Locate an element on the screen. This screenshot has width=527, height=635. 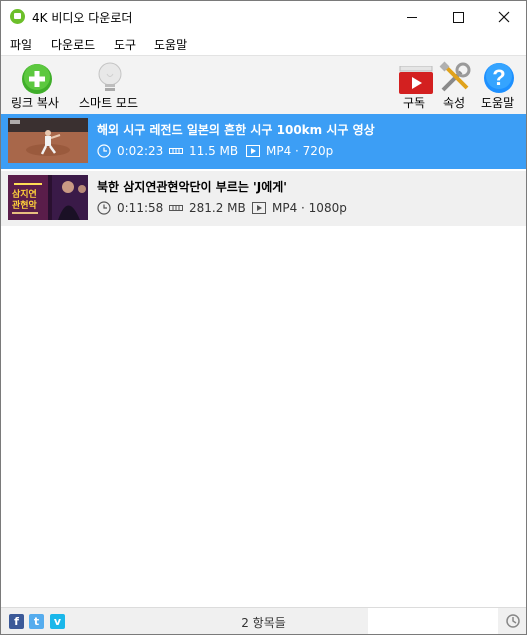
paste-link-label: 링크 복사 is located at coordinates (35, 103).